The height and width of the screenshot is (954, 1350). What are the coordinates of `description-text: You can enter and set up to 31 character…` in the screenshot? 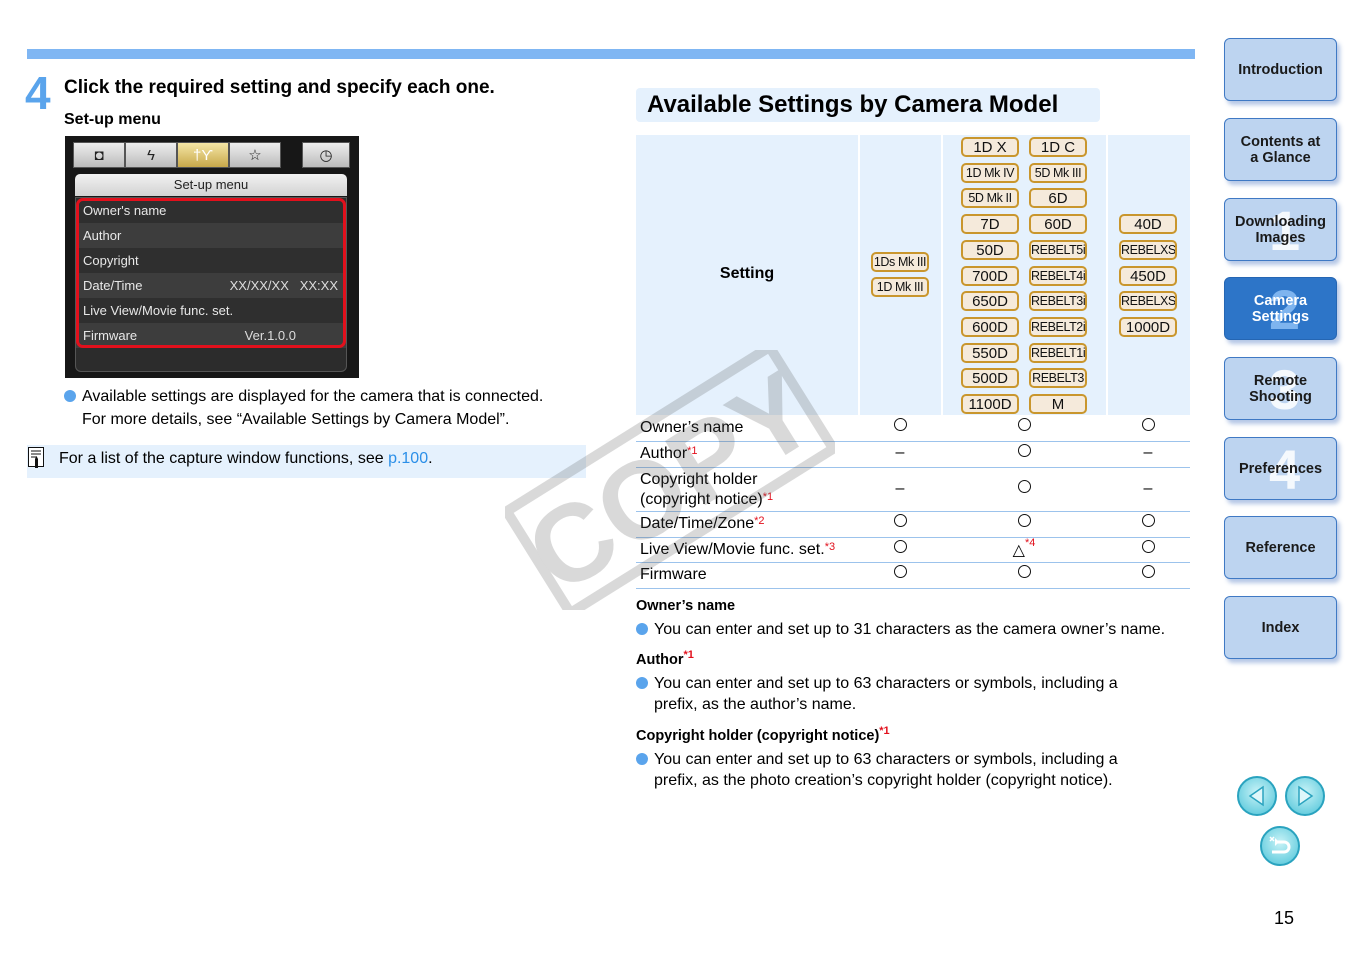 It's located at (916, 629).